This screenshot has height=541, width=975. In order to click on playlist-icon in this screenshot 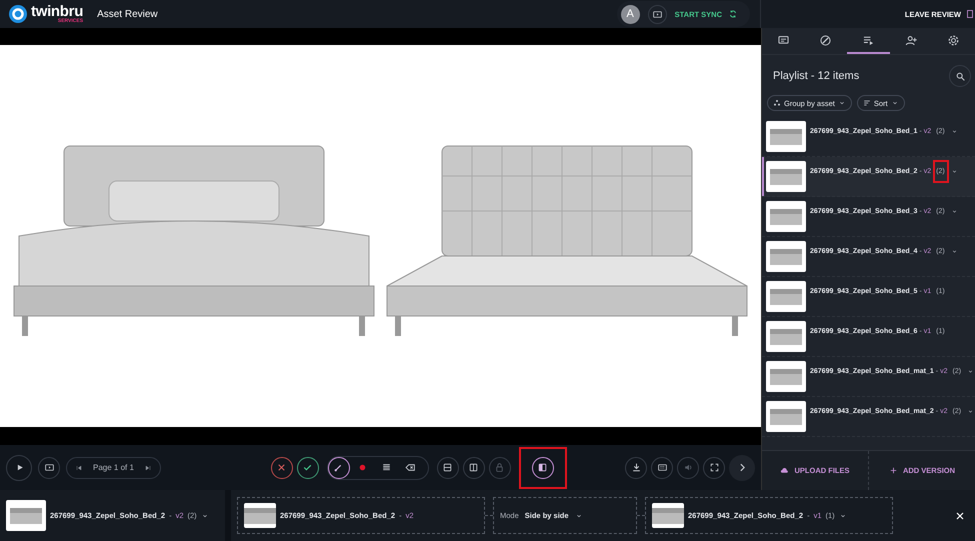, I will do `click(868, 40)`.